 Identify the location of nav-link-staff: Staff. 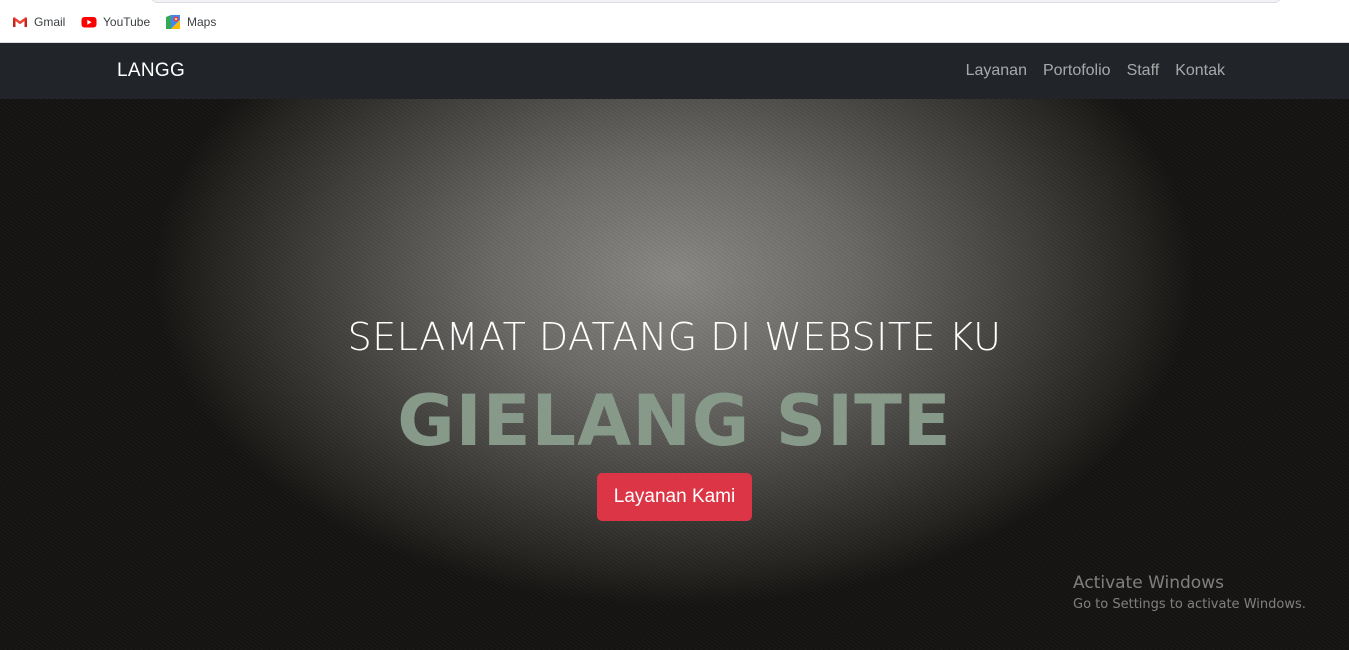
(1143, 71).